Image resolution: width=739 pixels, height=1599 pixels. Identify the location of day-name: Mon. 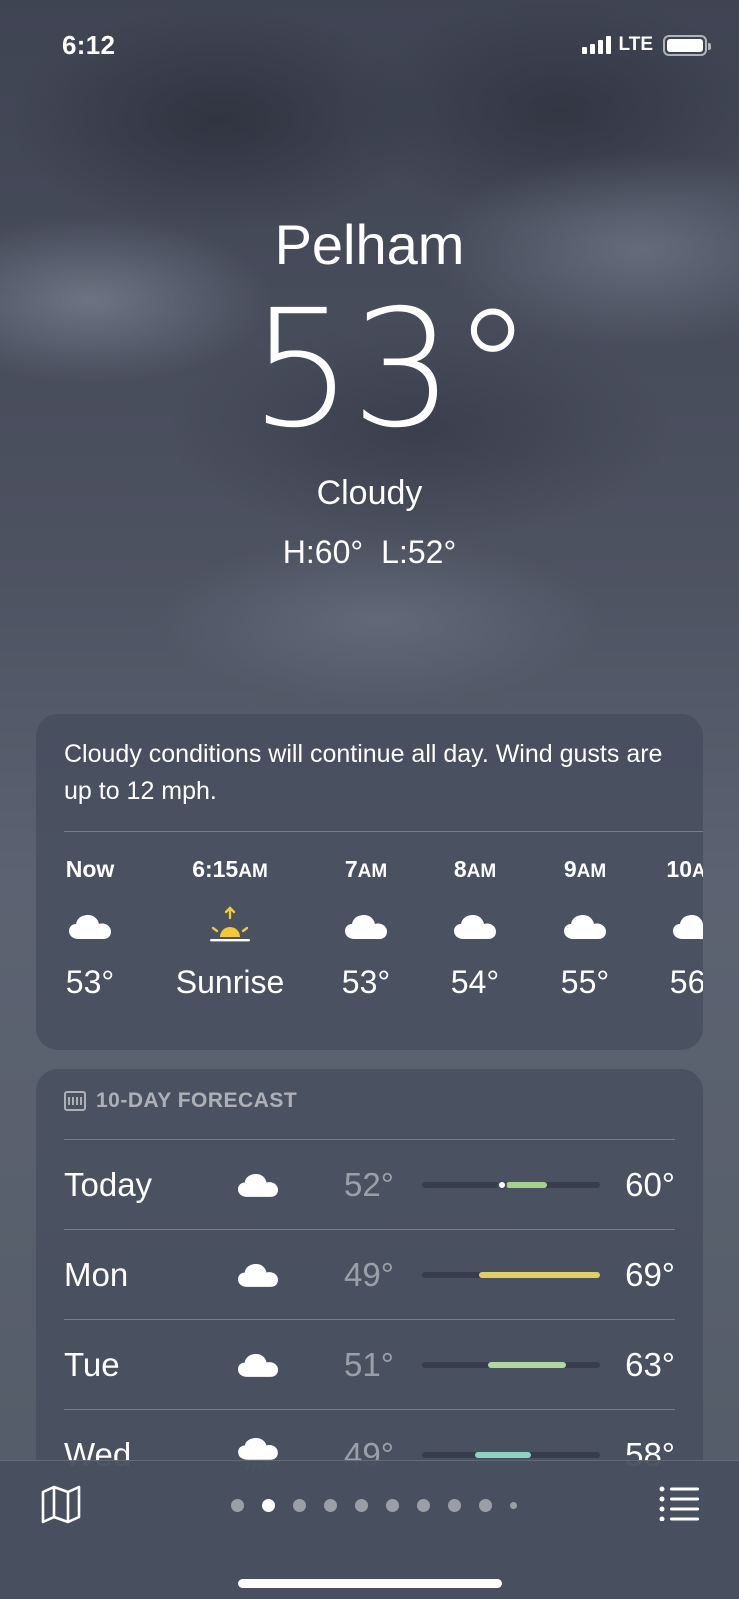
(96, 1274).